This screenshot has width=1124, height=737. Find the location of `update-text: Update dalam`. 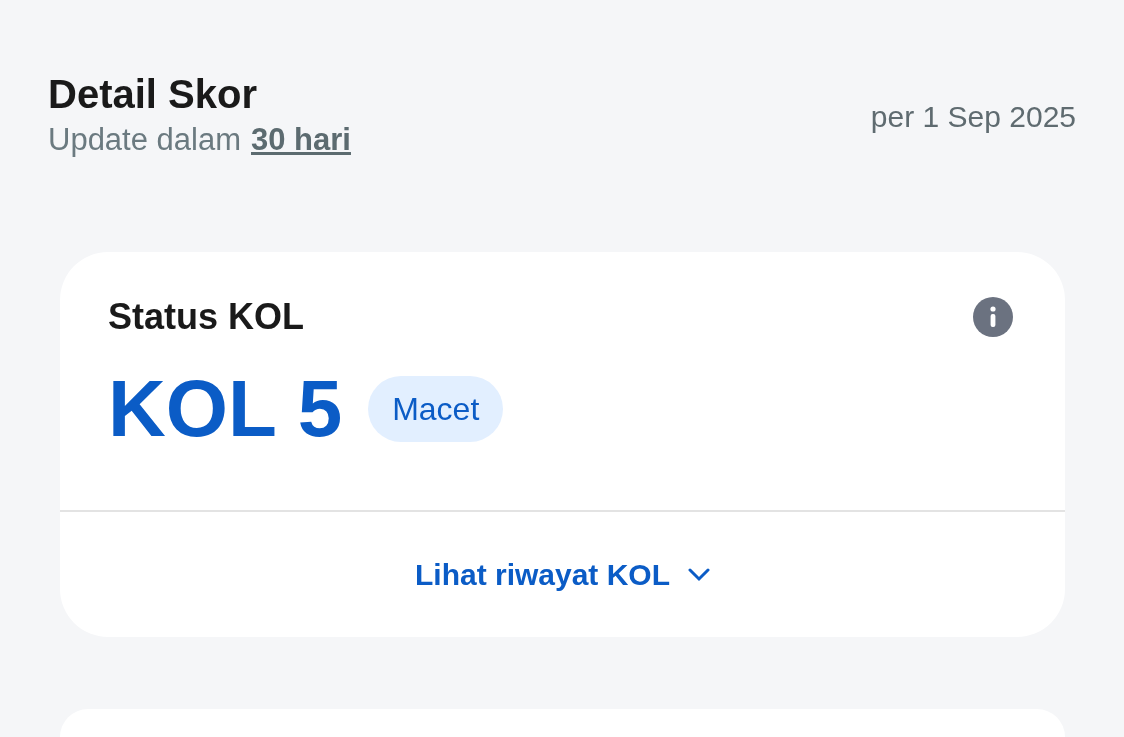

update-text: Update dalam is located at coordinates (144, 140).